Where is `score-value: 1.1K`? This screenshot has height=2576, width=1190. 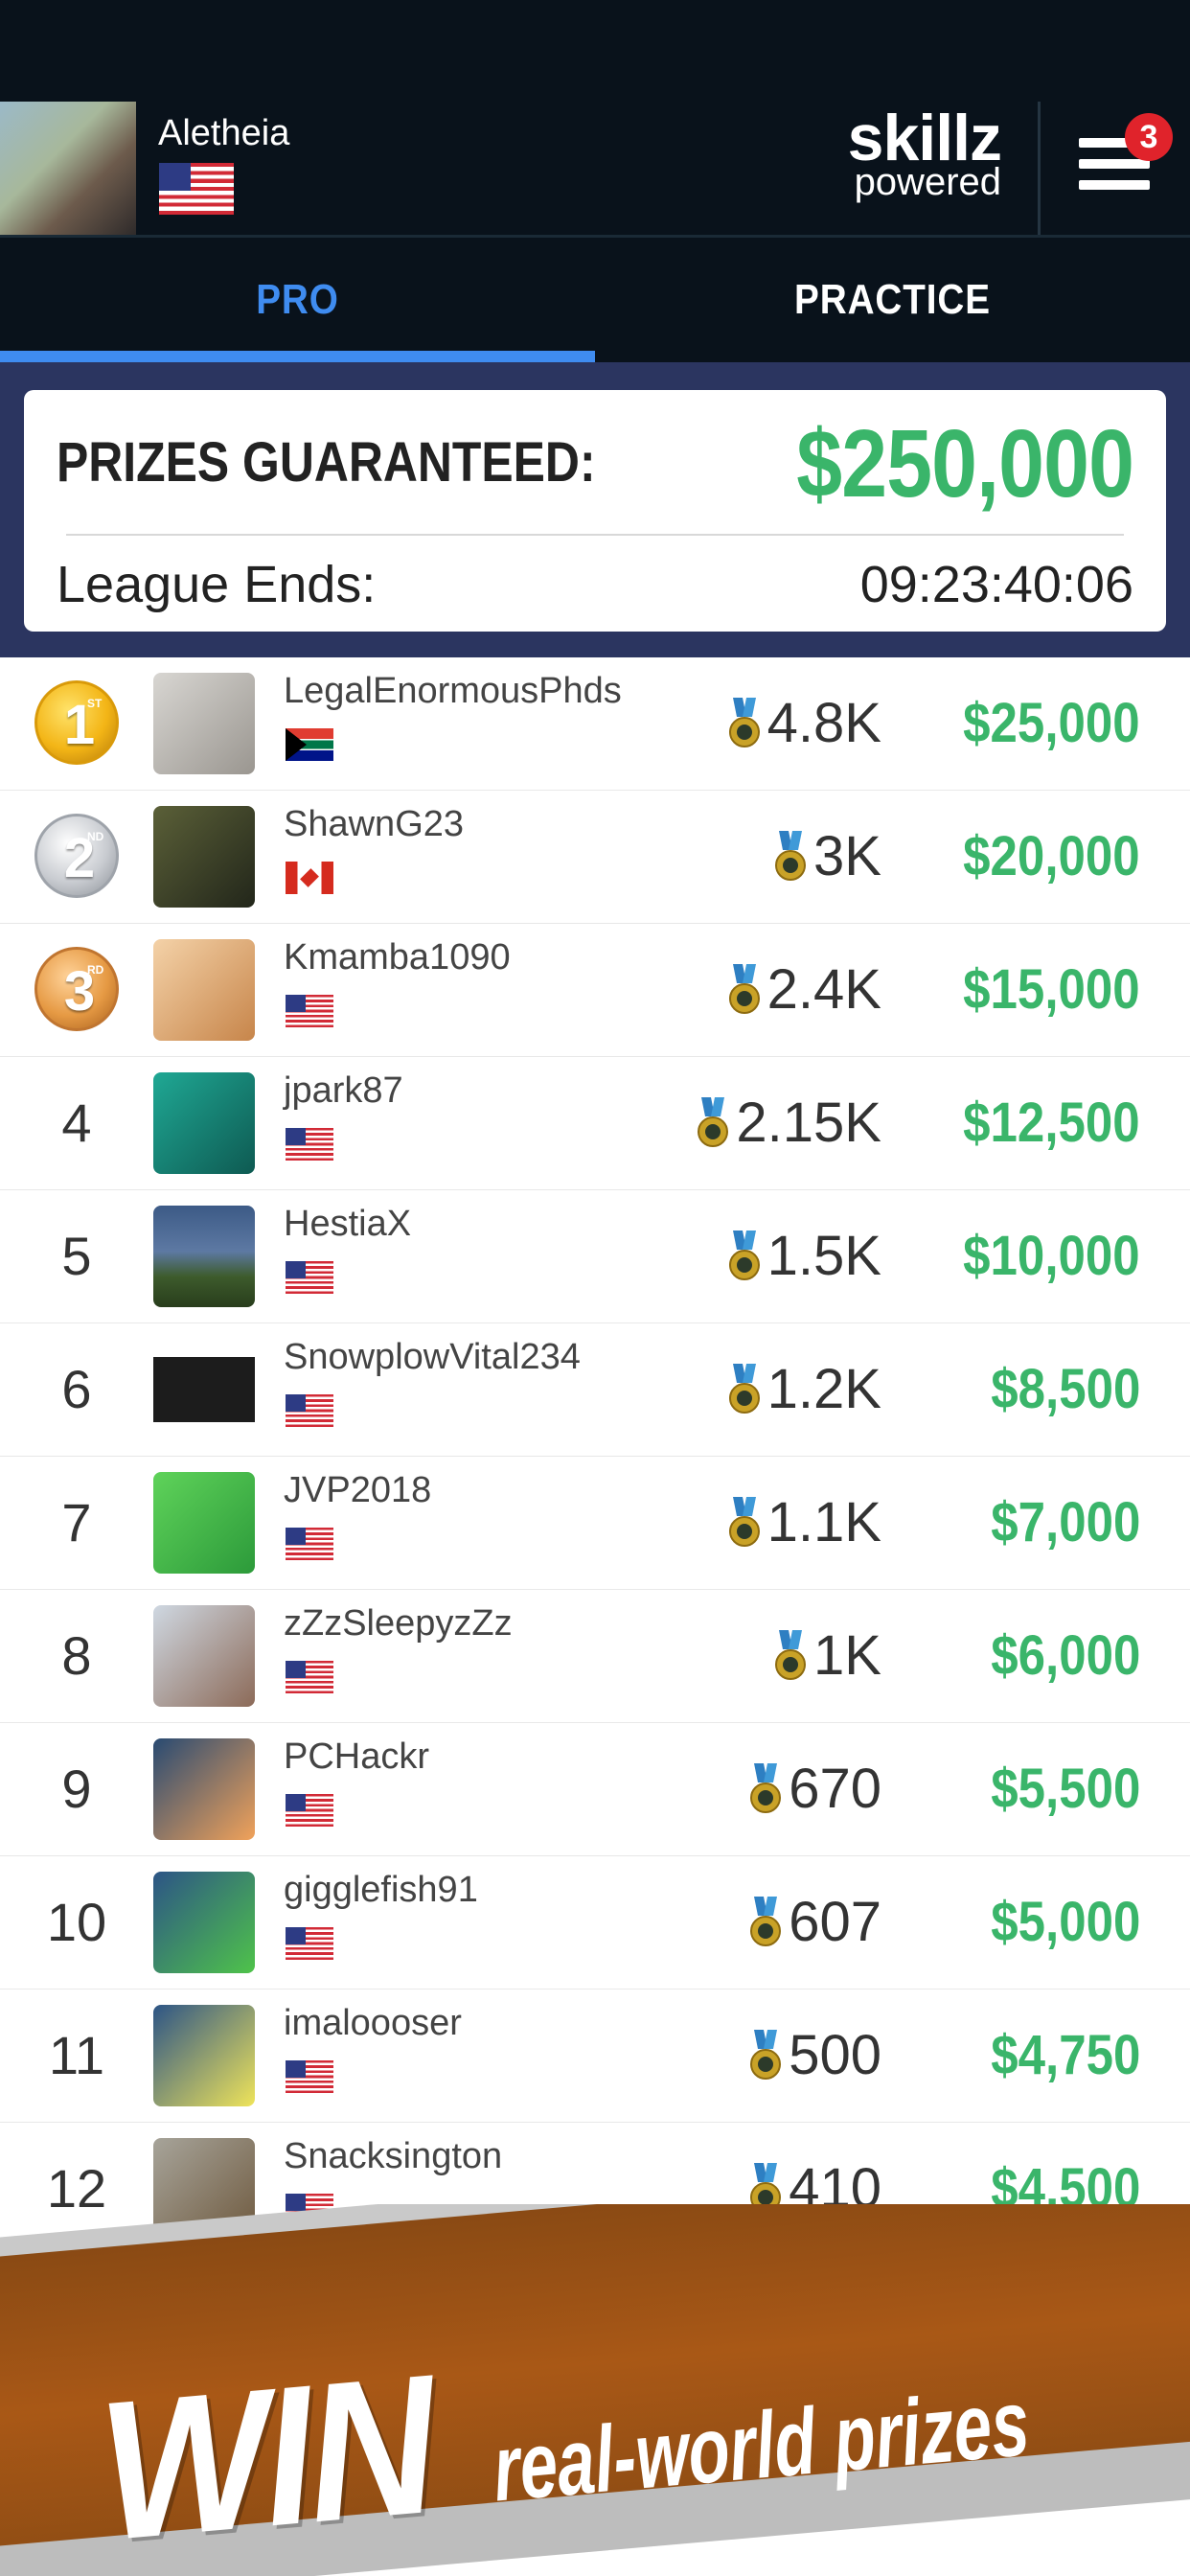 score-value: 1.1K is located at coordinates (824, 1522).